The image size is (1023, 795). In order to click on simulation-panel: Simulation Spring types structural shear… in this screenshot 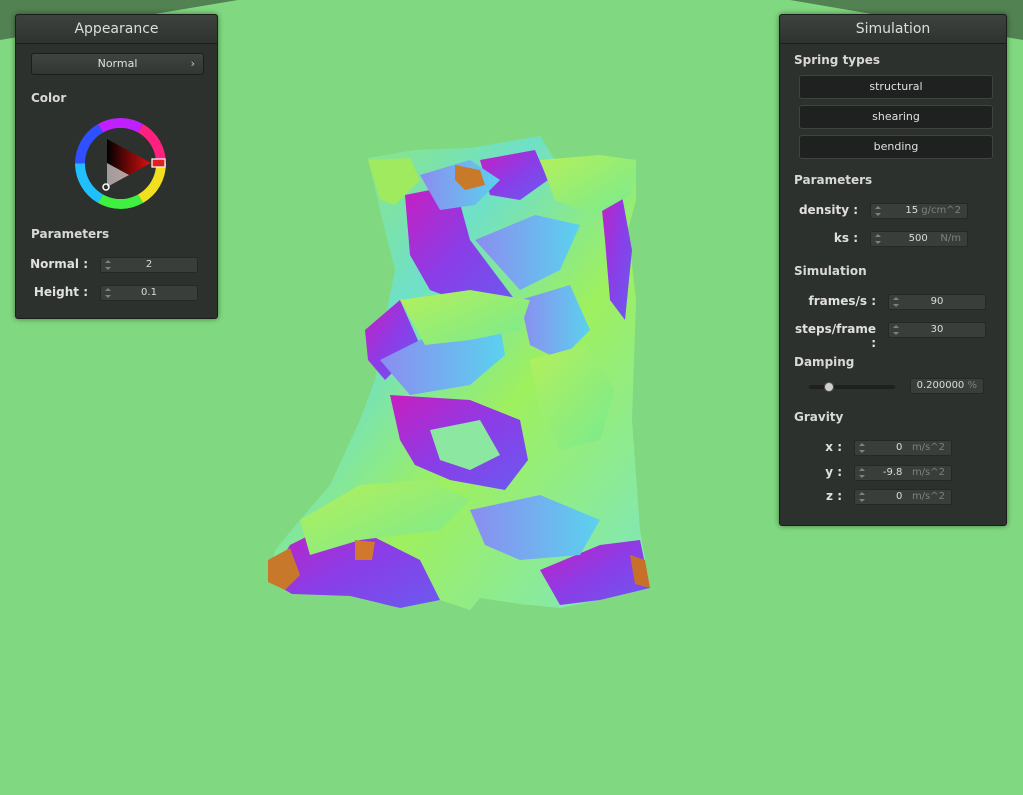, I will do `click(893, 270)`.